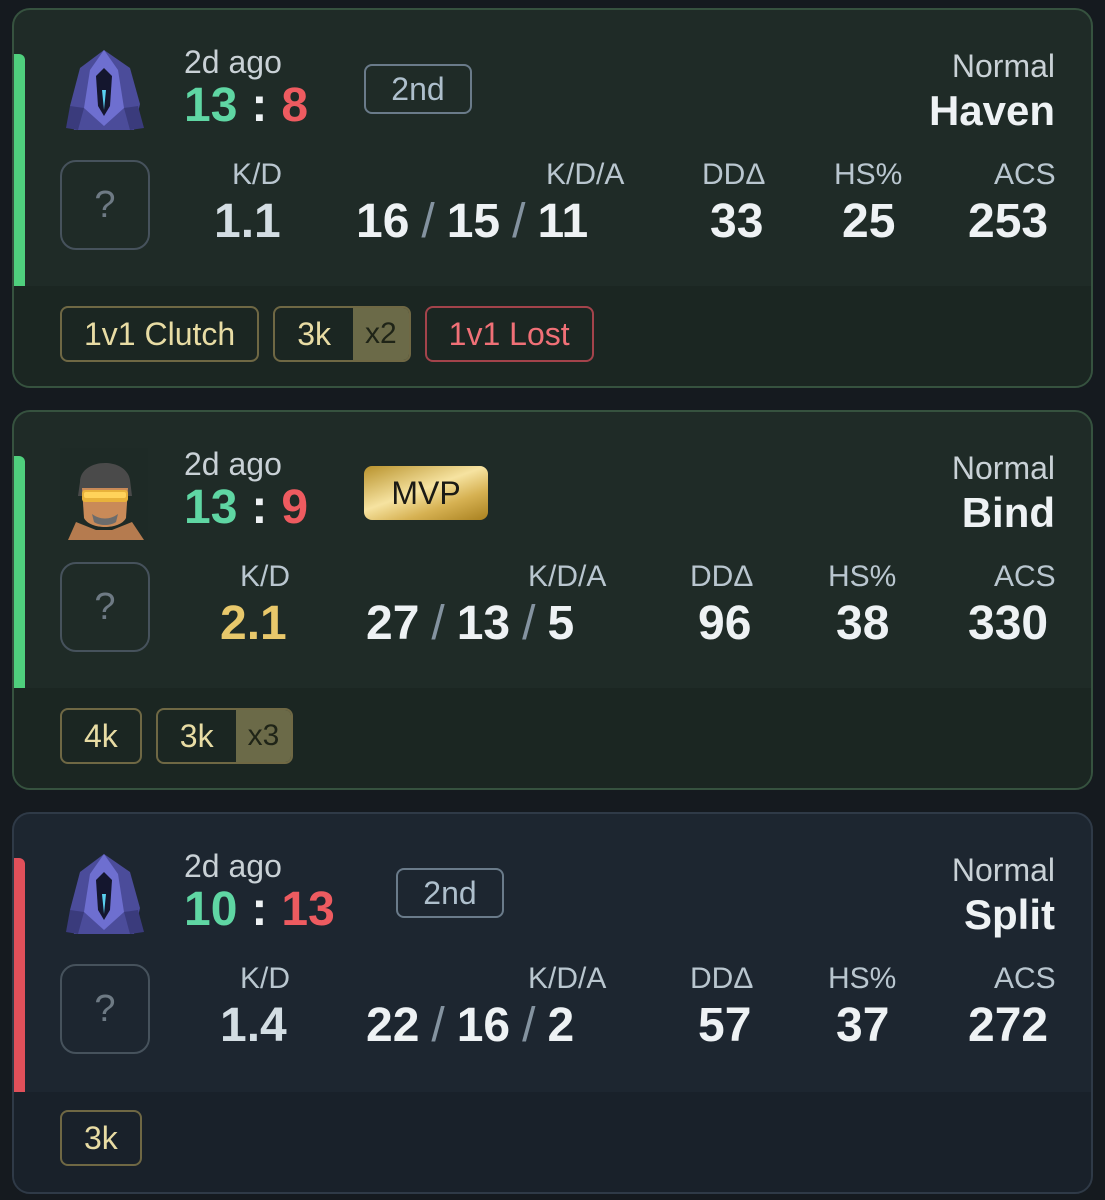  What do you see at coordinates (253, 623) in the screenshot?
I see `kd-value: 2.1` at bounding box center [253, 623].